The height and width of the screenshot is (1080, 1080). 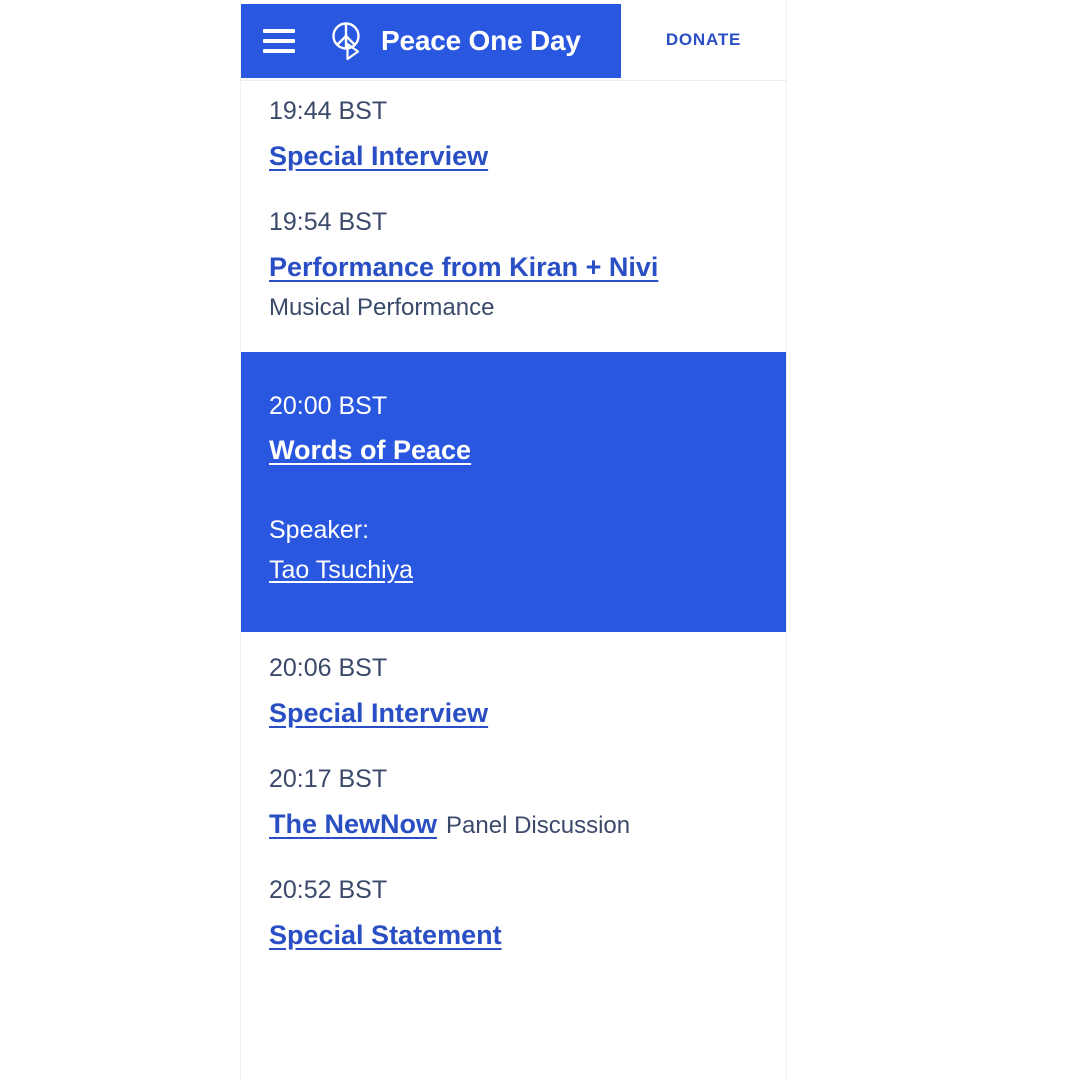 I want to click on schedule-item-title-link: The NewNow, so click(x=353, y=824).